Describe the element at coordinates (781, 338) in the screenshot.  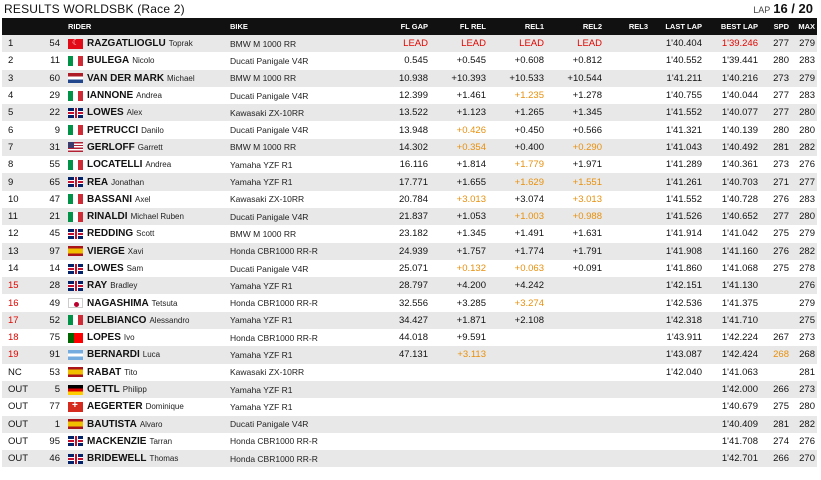
I see `speed: 267` at that location.